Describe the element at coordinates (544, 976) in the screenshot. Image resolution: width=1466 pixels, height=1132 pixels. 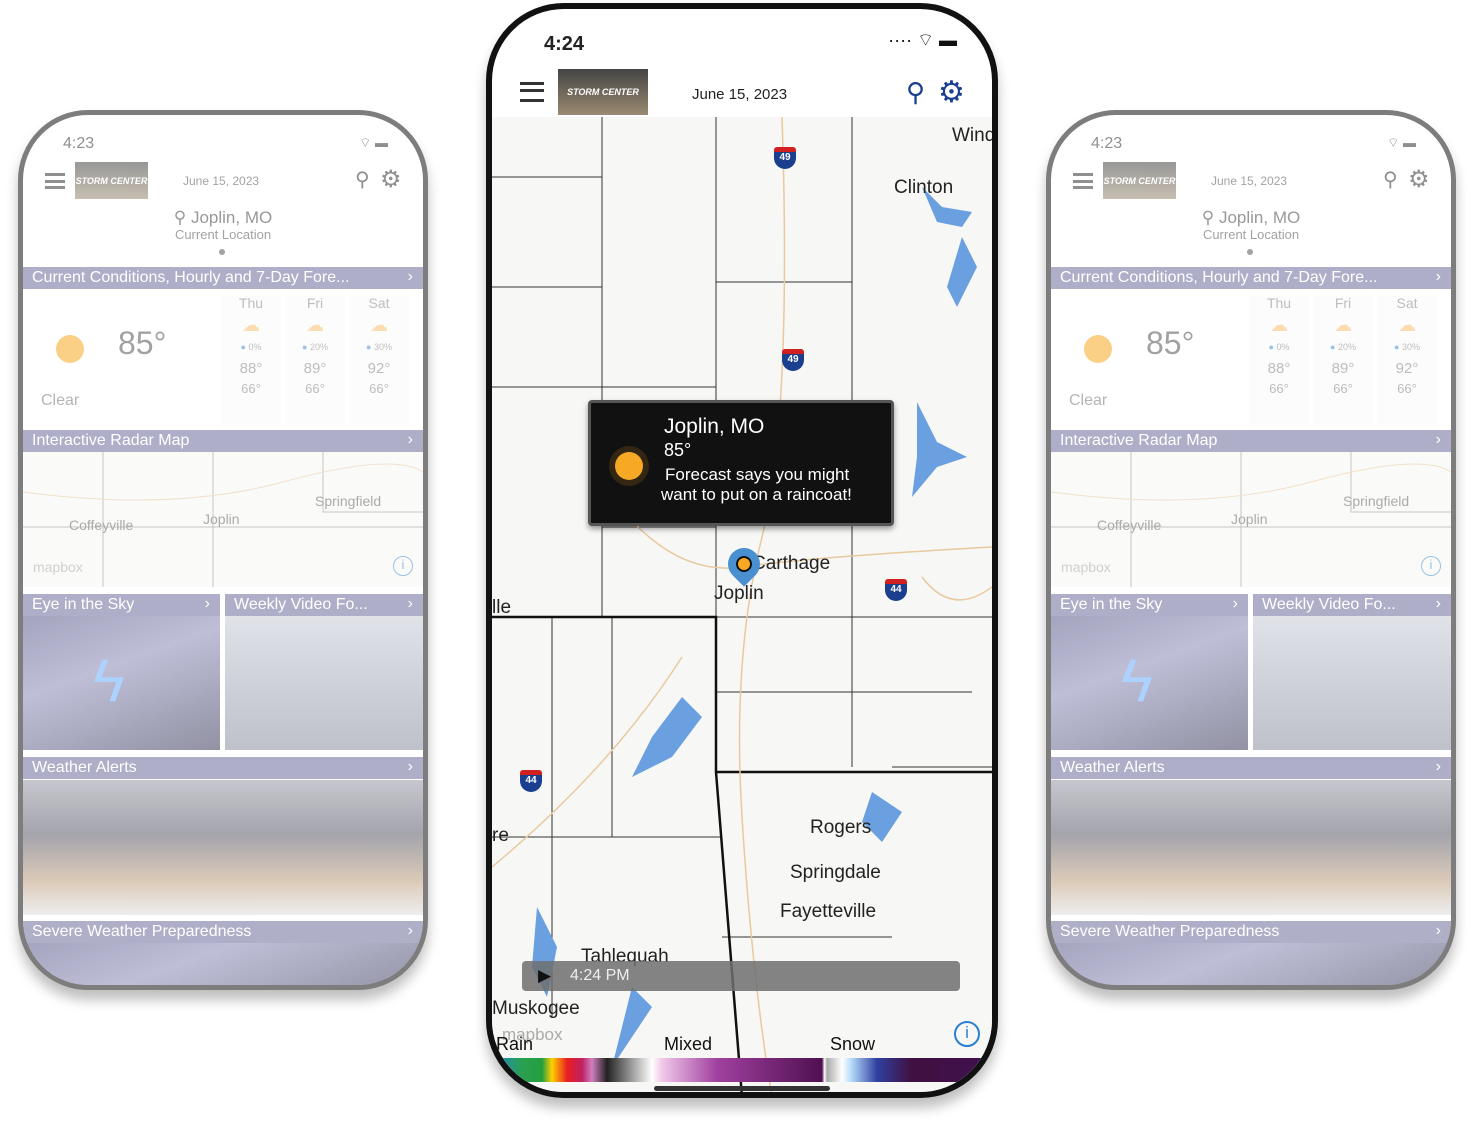
I see `play-button: ▶` at that location.